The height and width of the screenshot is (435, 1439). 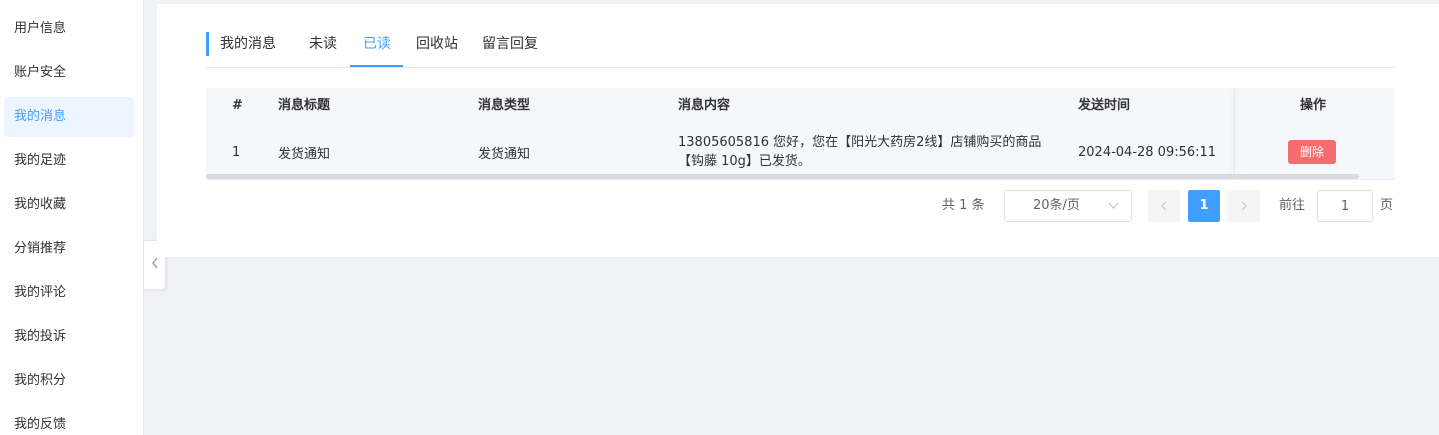 I want to click on goto-page-input, so click(x=1345, y=206).